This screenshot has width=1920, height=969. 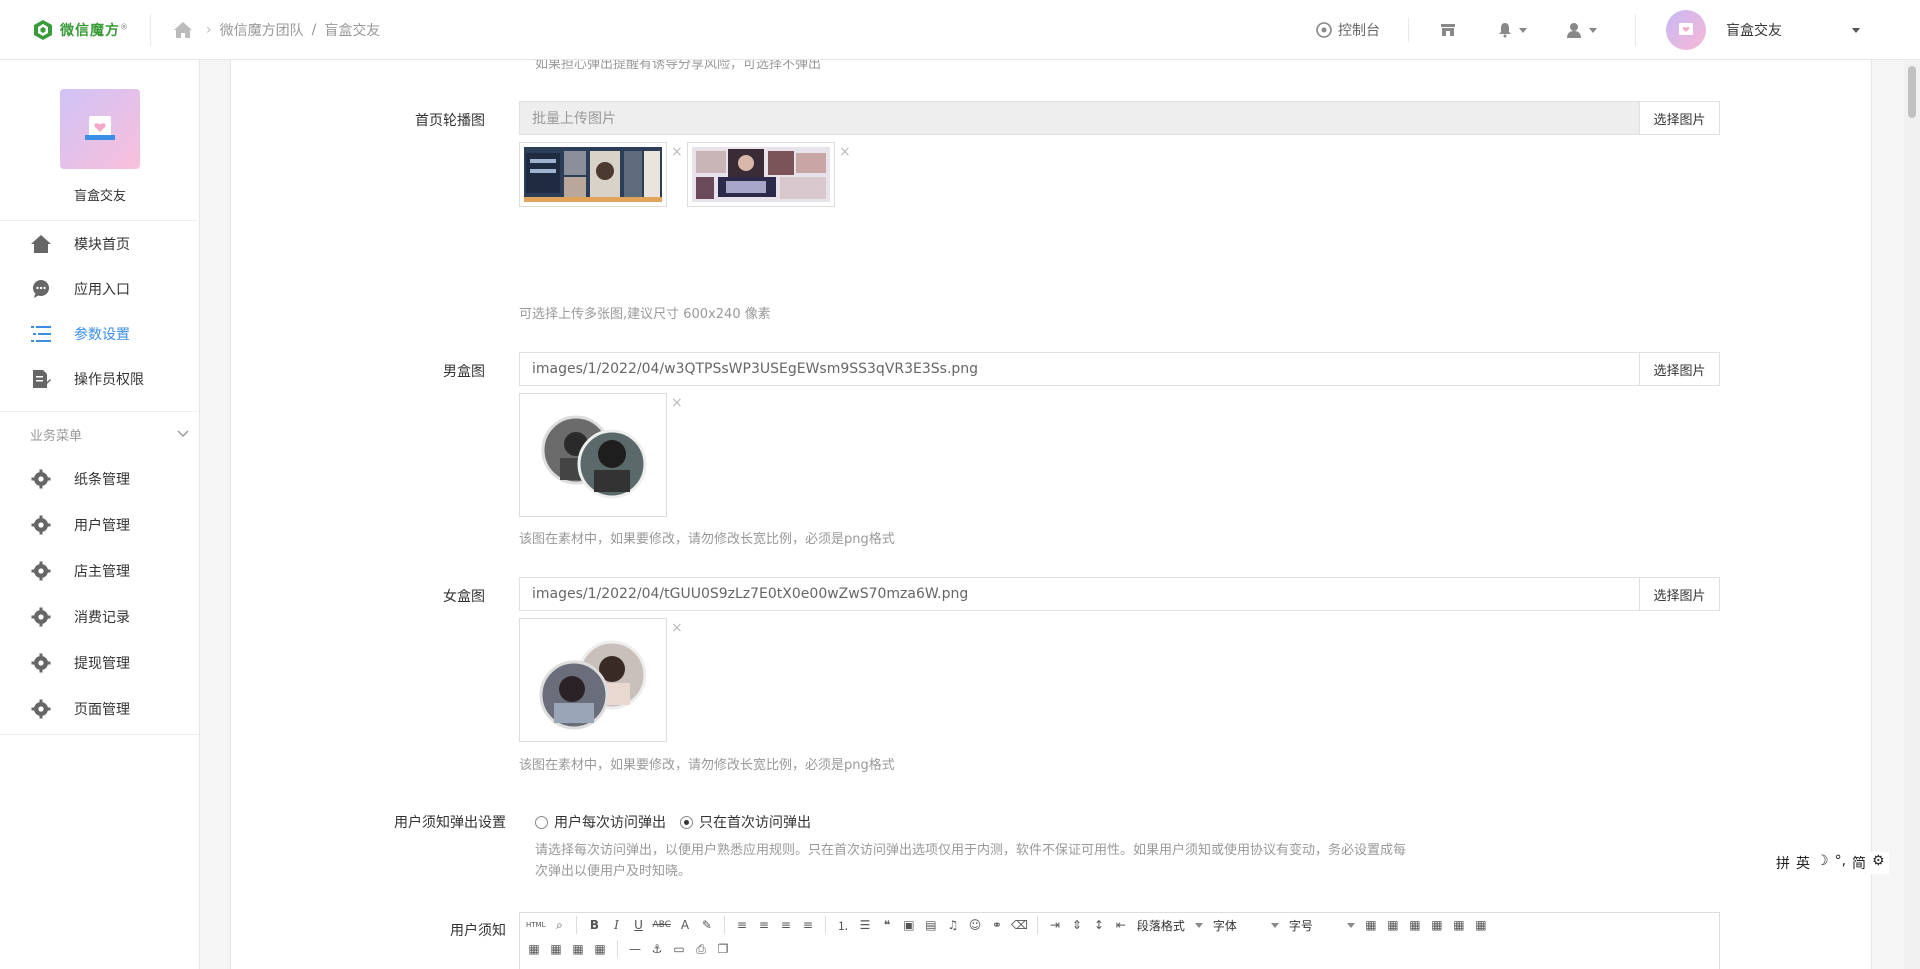 What do you see at coordinates (100, 140) in the screenshot?
I see `app-card: 盲盒交友` at bounding box center [100, 140].